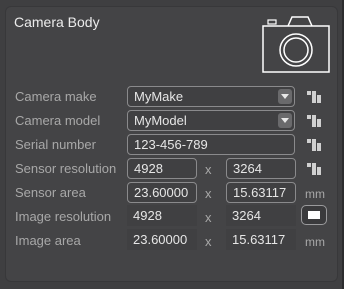 Image resolution: width=344 pixels, height=289 pixels. Describe the element at coordinates (66, 168) in the screenshot. I see `sensor-resolution-label: Sensor resolution` at that location.